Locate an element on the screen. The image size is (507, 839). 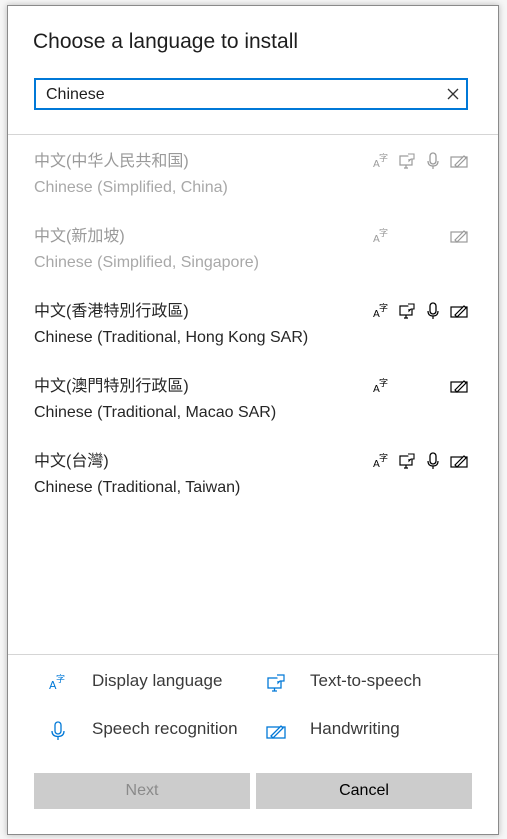
legend-label: Handwriting is located at coordinates (355, 728).